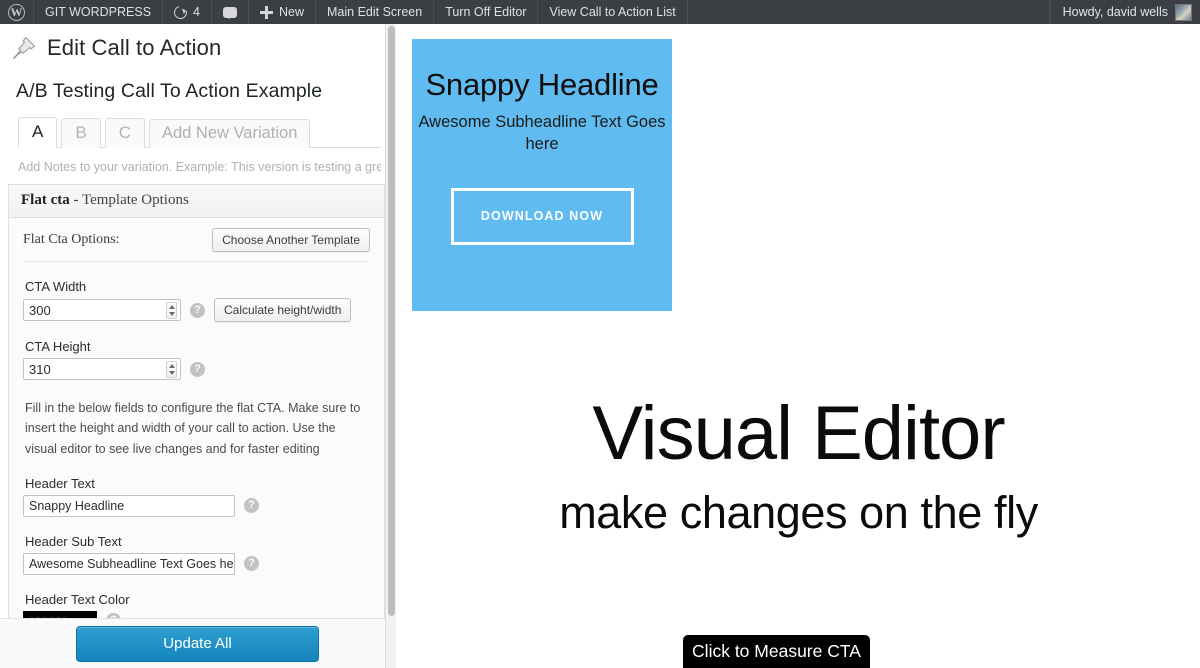 This screenshot has width=1200, height=668. I want to click on calculate-height-width-button: Calculate height/width, so click(283, 310).